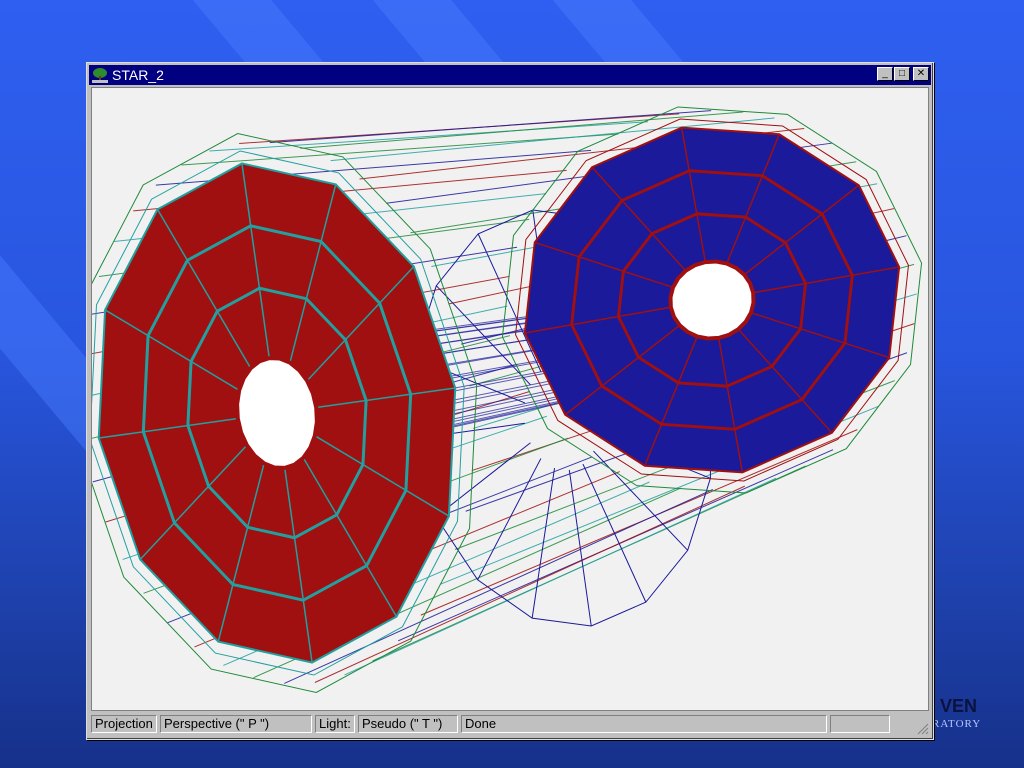 This screenshot has width=1024, height=768. What do you see at coordinates (490, 127) in the screenshot?
I see `barrel-wire` at bounding box center [490, 127].